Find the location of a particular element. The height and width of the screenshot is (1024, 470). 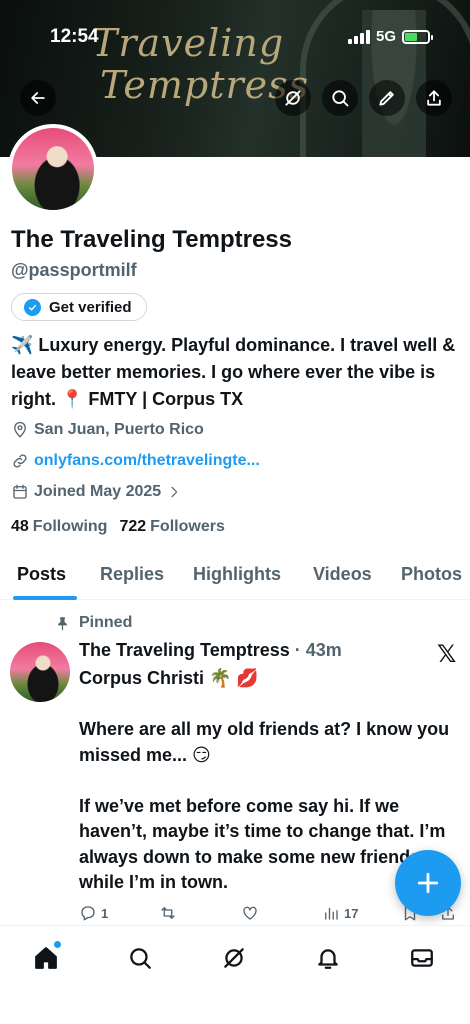

network-label: 5G is located at coordinates (385, 36).